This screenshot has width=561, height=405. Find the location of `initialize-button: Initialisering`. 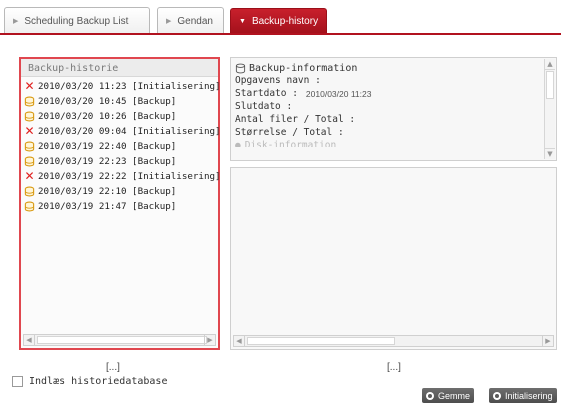

initialize-button: Initialisering is located at coordinates (523, 395).